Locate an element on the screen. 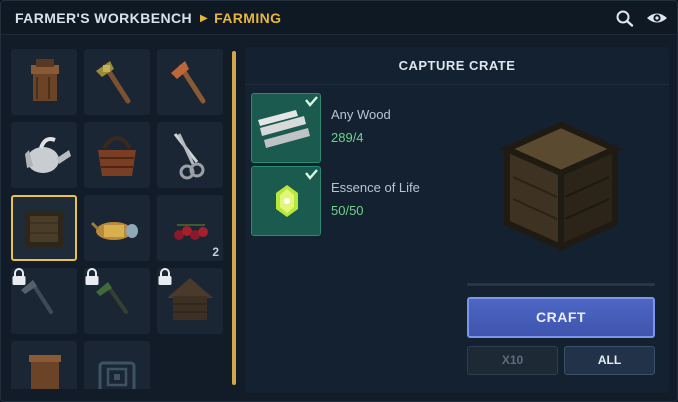 The width and height of the screenshot is (678, 402). recipe-slot-watering-can is located at coordinates (44, 155).